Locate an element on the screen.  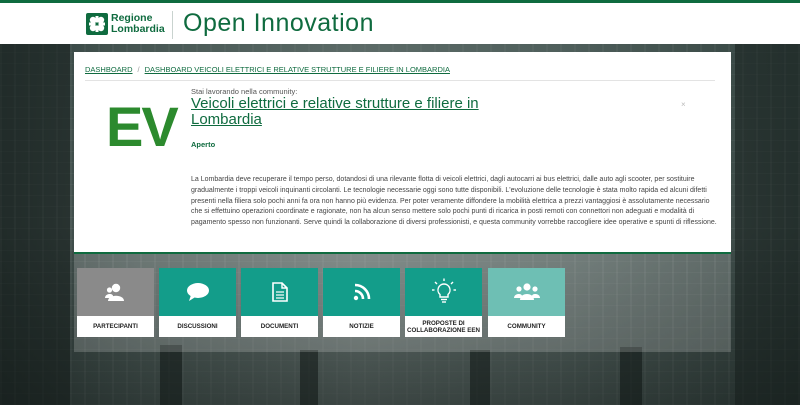
app-title-rest: ation is located at coordinates (345, 23).